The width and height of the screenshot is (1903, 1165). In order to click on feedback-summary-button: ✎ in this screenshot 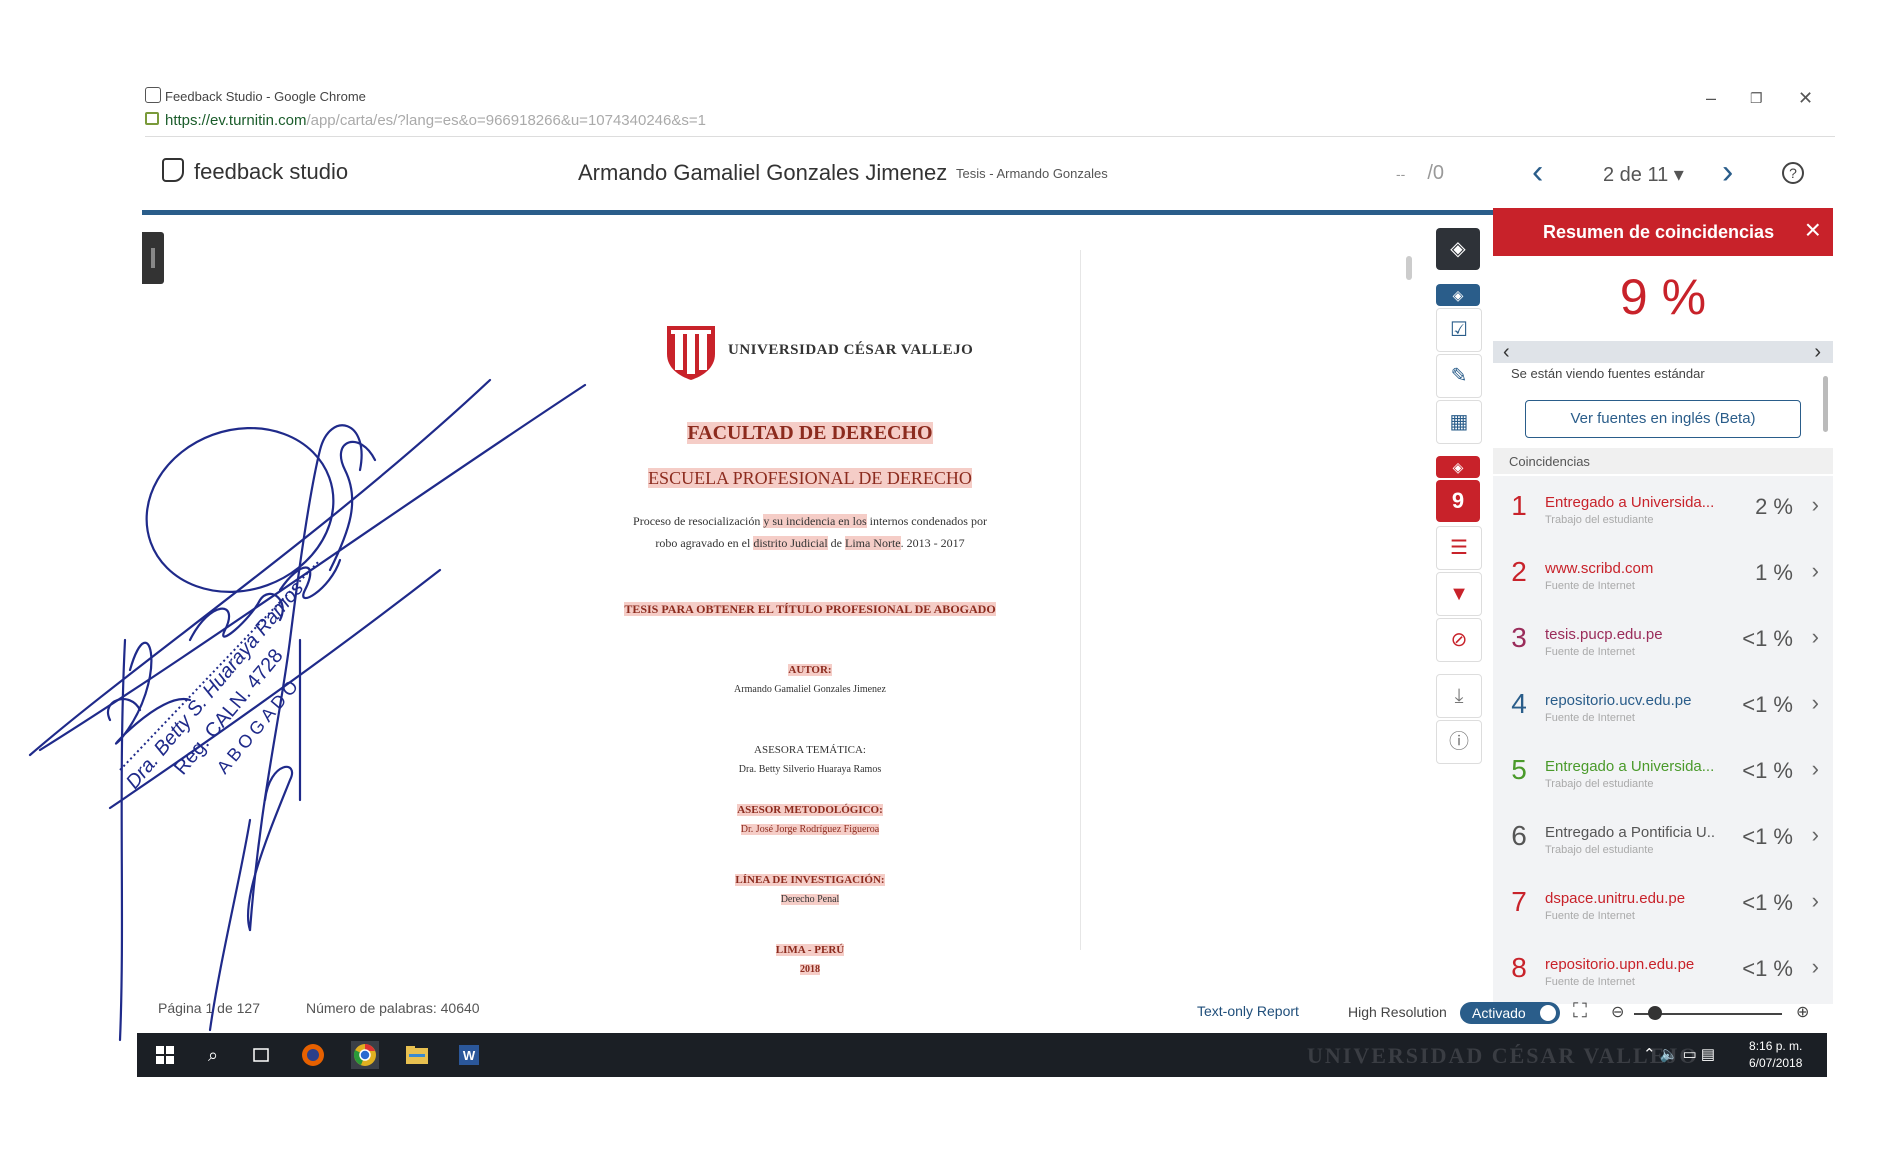, I will do `click(1459, 376)`.